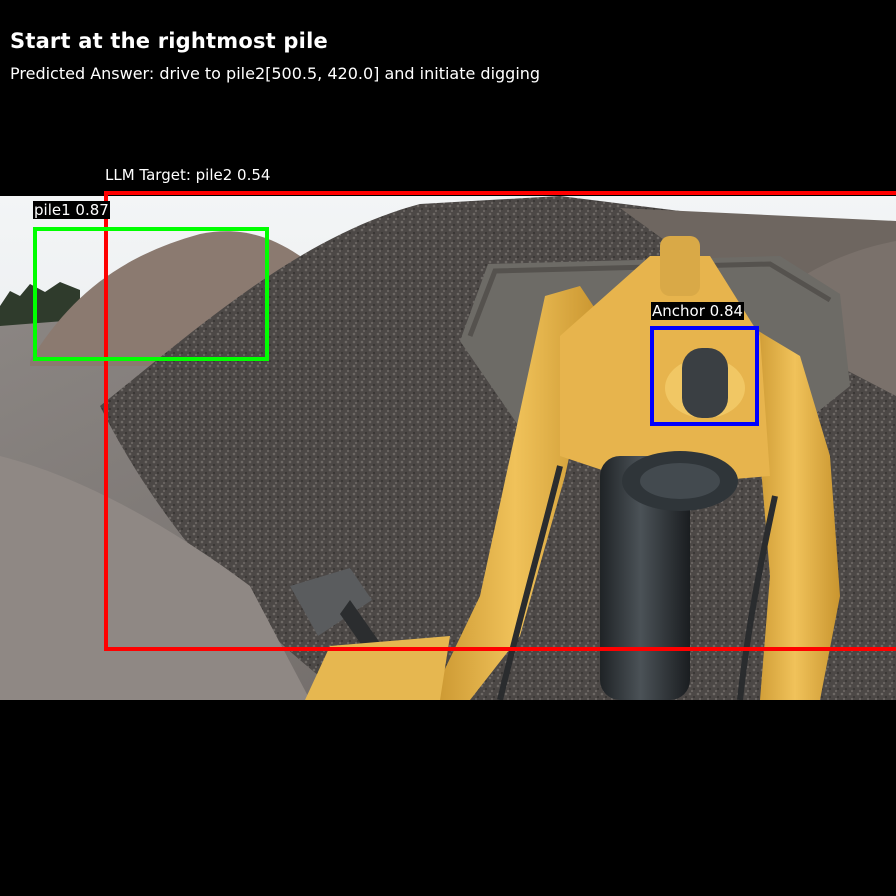 The width and height of the screenshot is (896, 896). Describe the element at coordinates (151, 294) in the screenshot. I see `pile1-box` at that location.